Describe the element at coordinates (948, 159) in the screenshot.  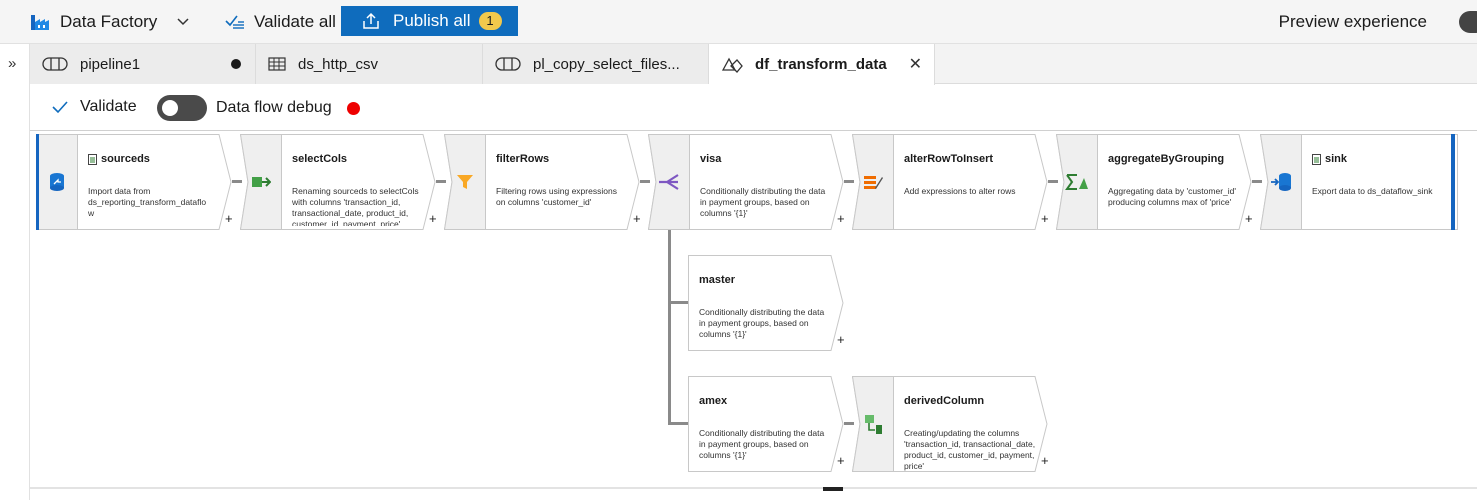
I see `node-title: alterRowToInsert` at that location.